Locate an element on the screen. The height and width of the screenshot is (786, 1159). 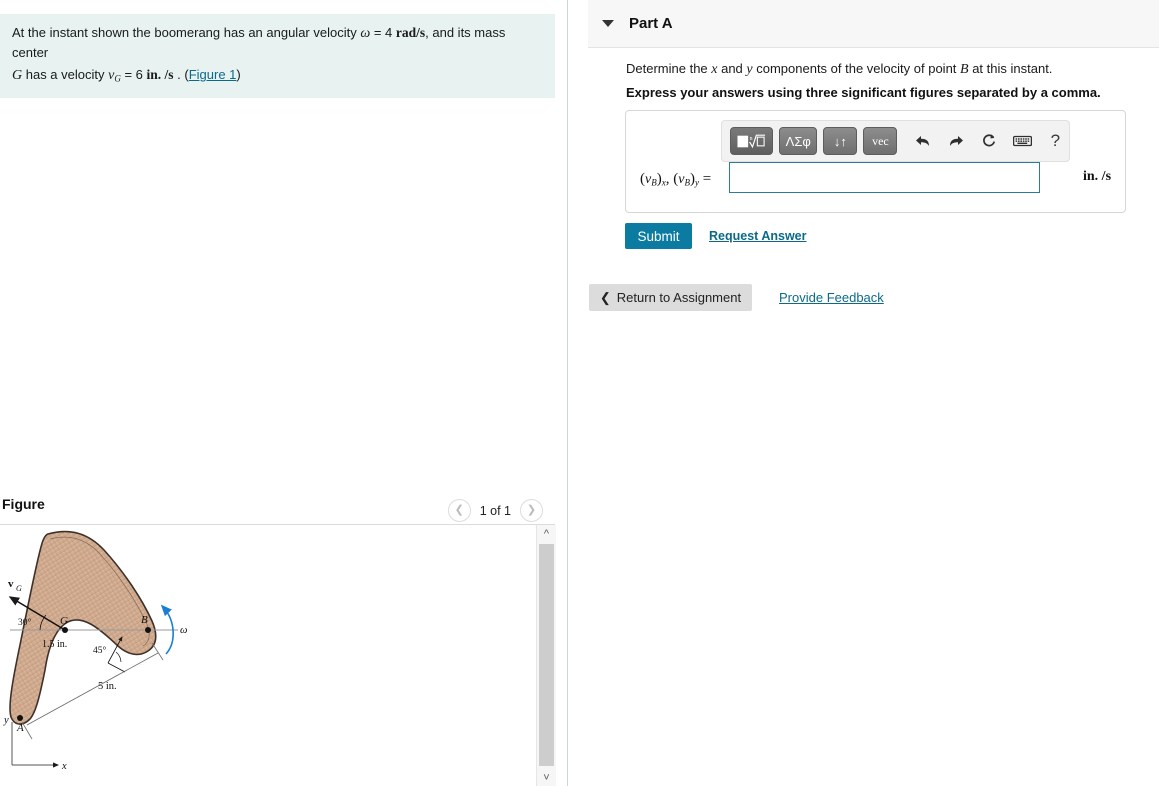
answer-label: (vB)x, (vB)y = is located at coordinates (676, 179).